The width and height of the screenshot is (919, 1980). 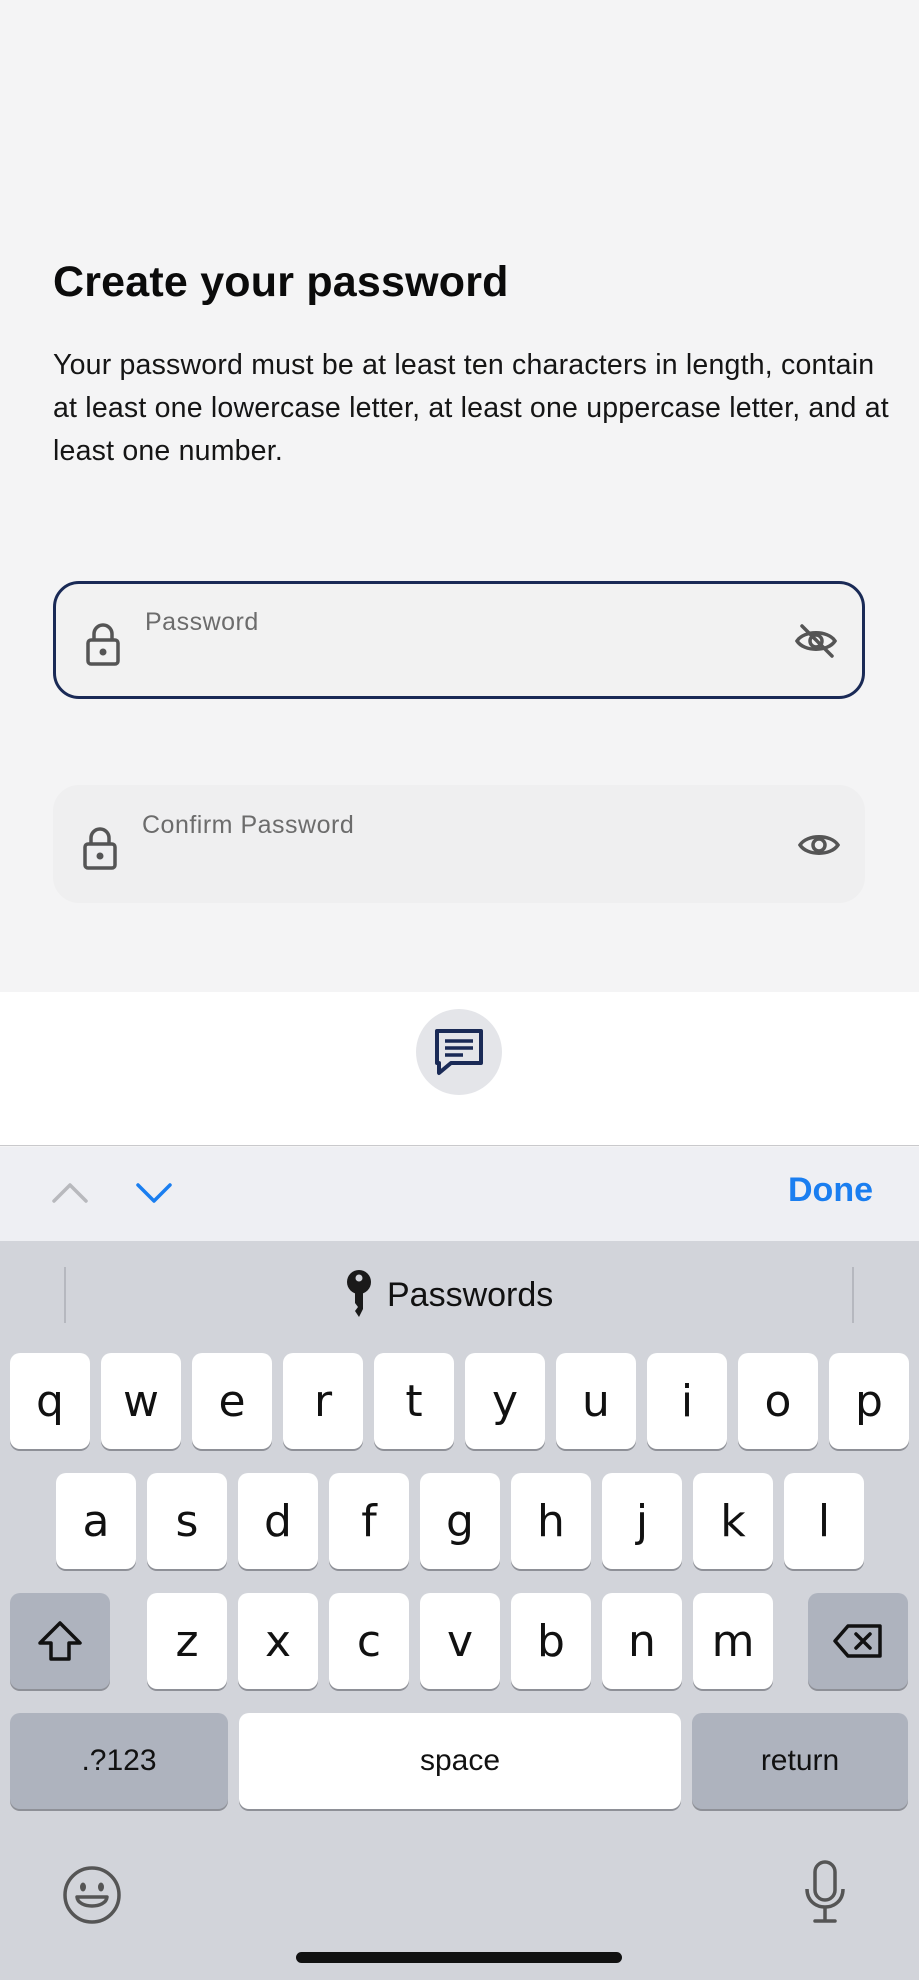 What do you see at coordinates (687, 1401) in the screenshot?
I see `key-i: i` at bounding box center [687, 1401].